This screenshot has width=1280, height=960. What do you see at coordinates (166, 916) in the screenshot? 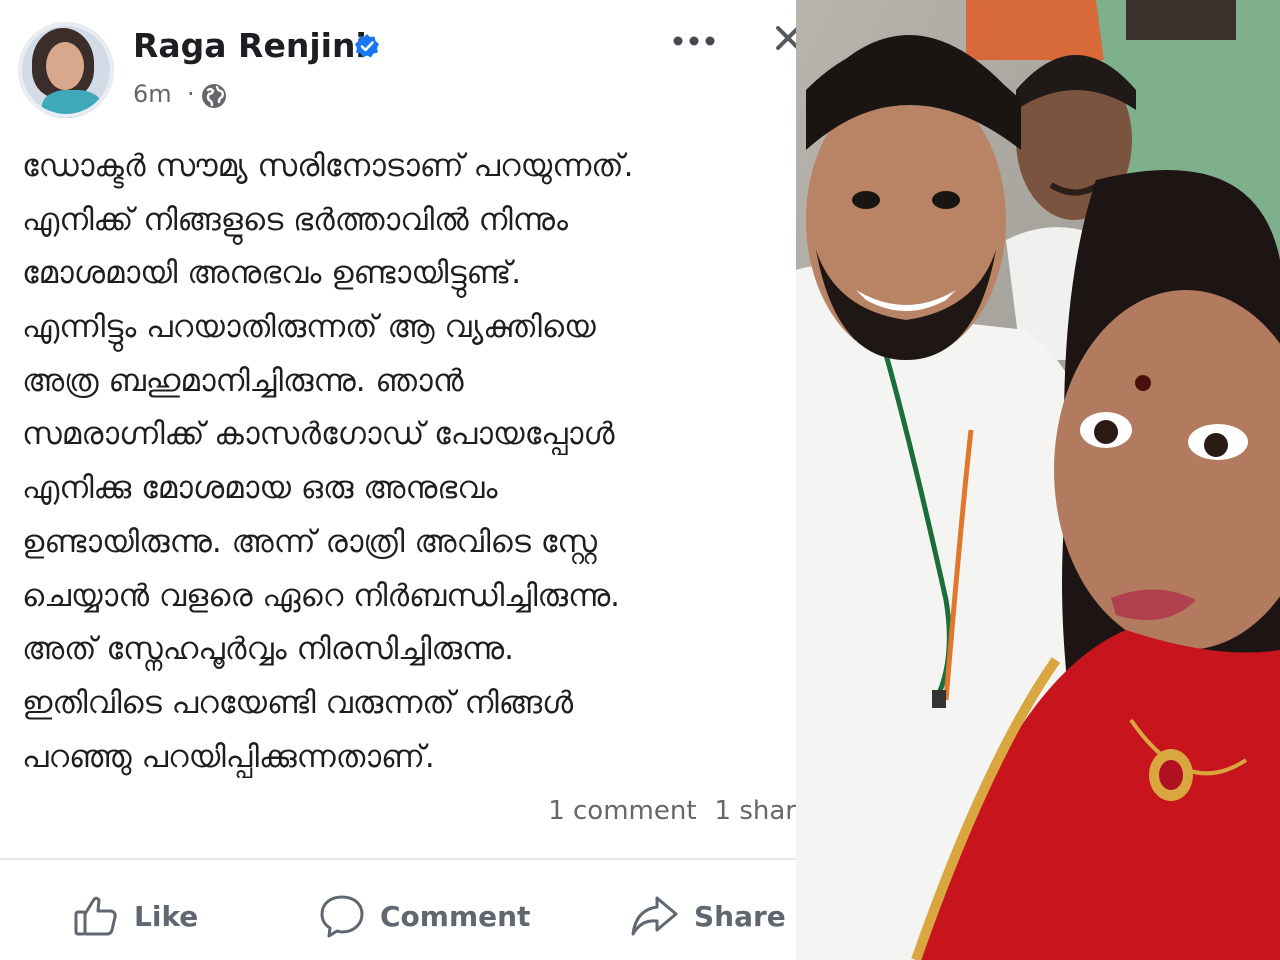
I see `like-label: Like` at bounding box center [166, 916].